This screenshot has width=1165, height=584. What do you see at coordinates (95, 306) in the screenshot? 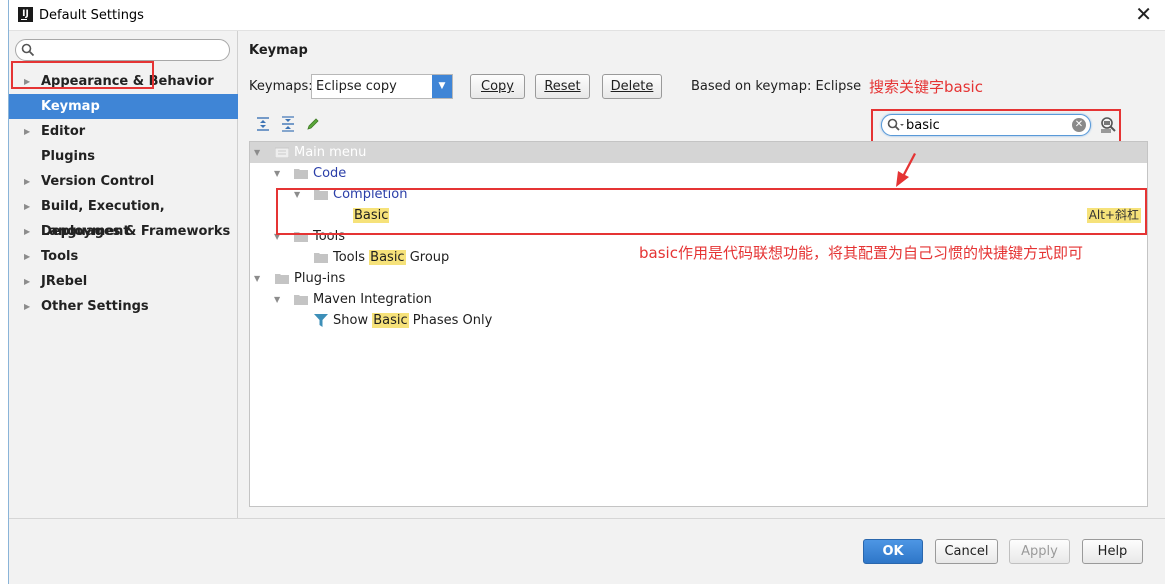
I see `sidebar-item-label: Other Settings` at bounding box center [95, 306].